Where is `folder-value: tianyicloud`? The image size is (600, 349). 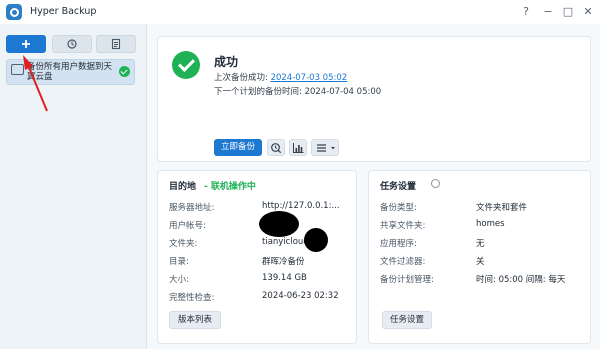
folder-value: tianyicloud is located at coordinates (285, 242).